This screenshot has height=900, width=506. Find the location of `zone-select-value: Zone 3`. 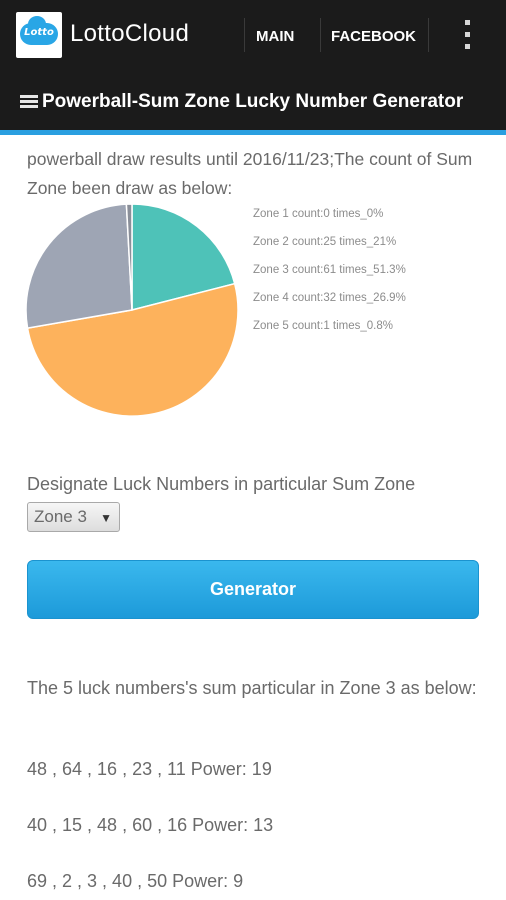

zone-select-value: Zone 3 is located at coordinates (60, 516).